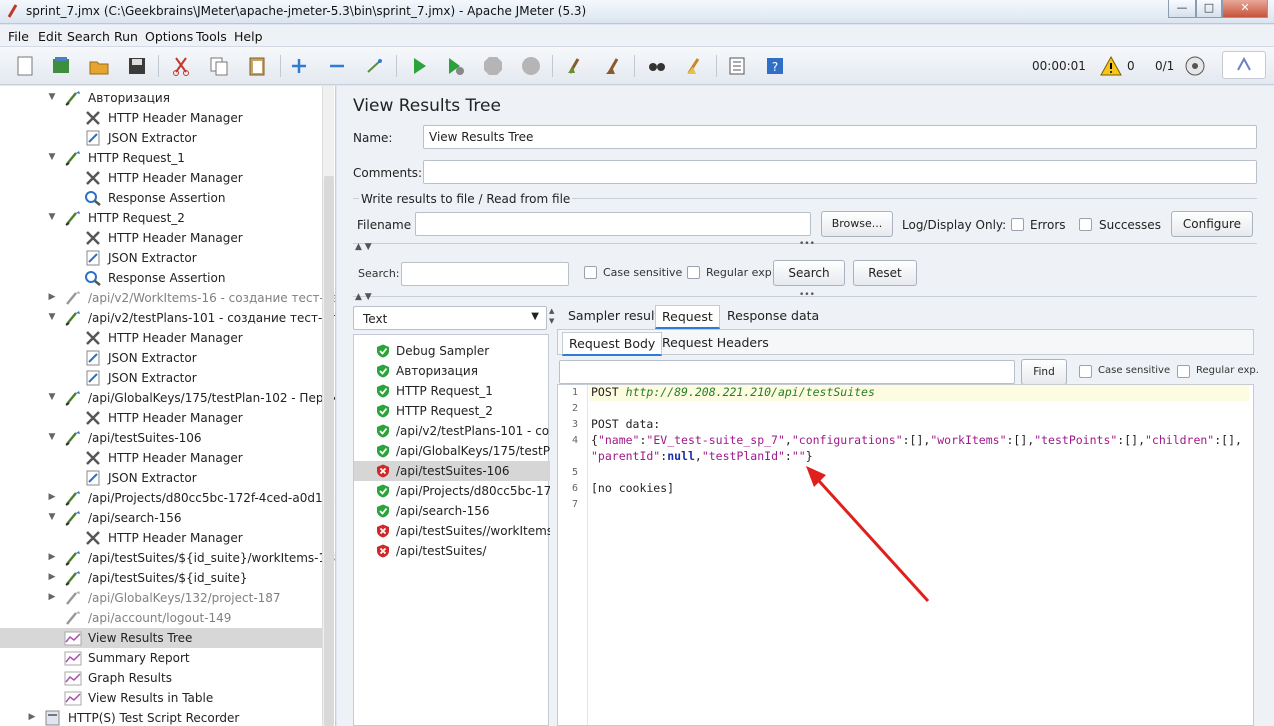  What do you see at coordinates (452, 431) in the screenshot?
I see `result-item: /api/v2/testPlans-101 - созда` at bounding box center [452, 431].